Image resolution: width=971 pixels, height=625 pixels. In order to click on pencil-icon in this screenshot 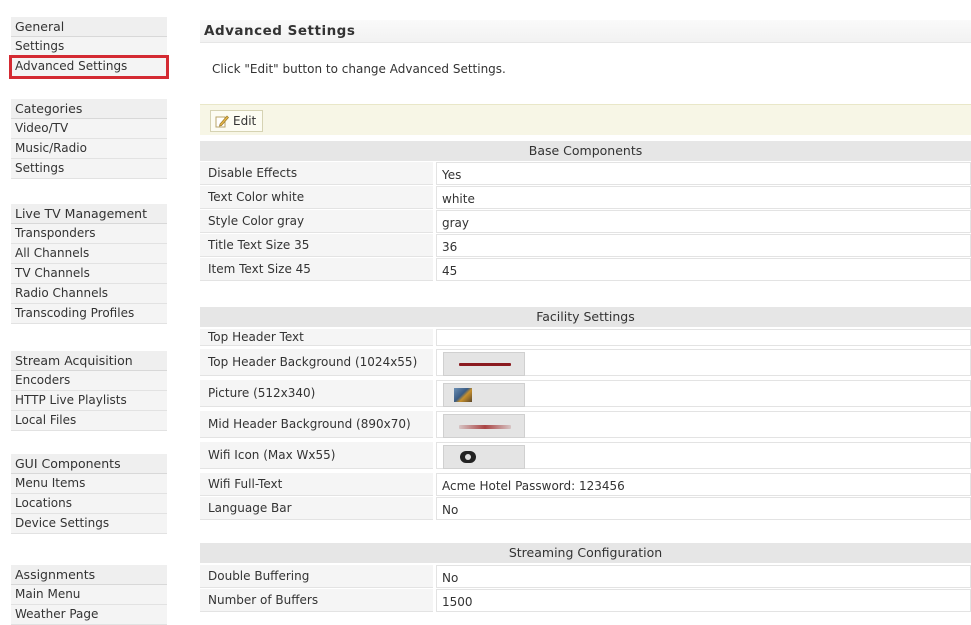, I will do `click(222, 121)`.